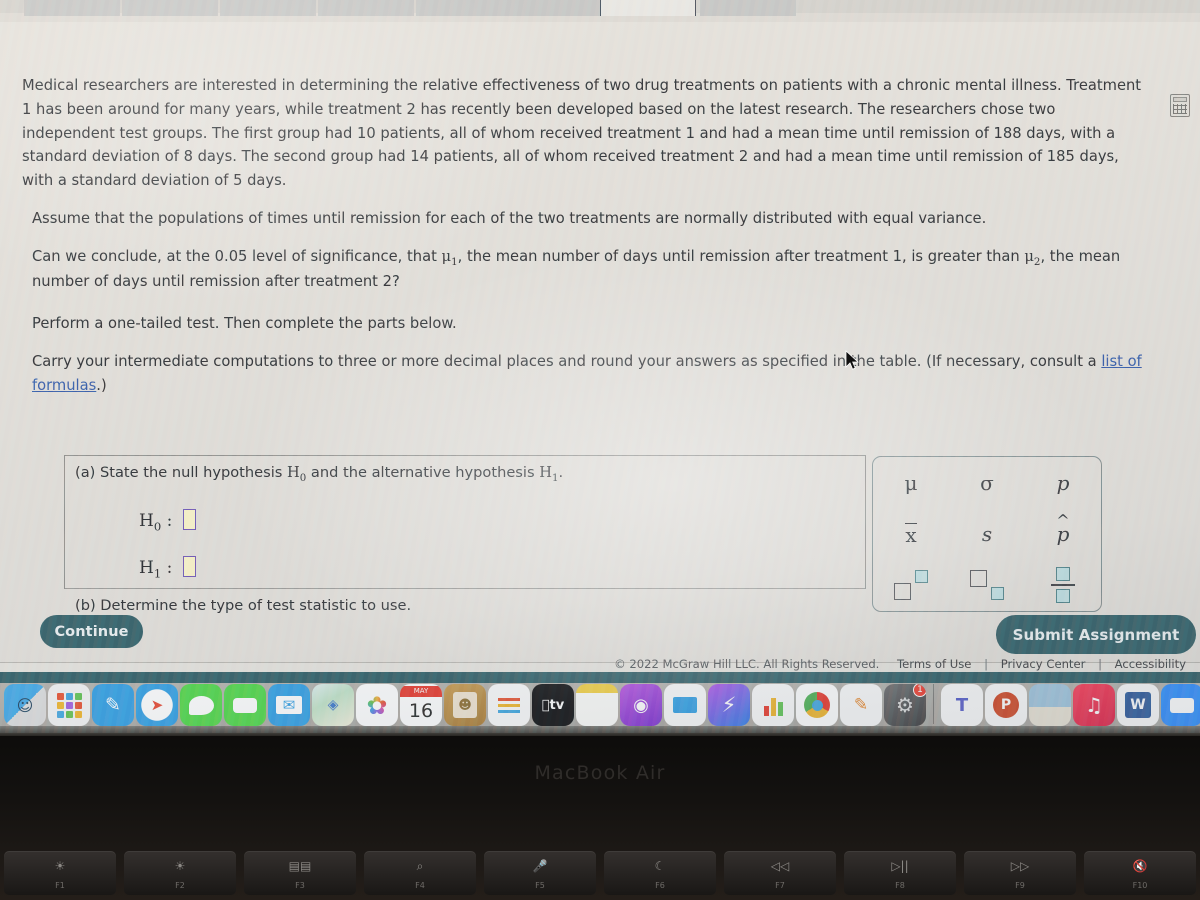 The height and width of the screenshot is (900, 1200). What do you see at coordinates (911, 482) in the screenshot?
I see `palette-mu-button: μ` at bounding box center [911, 482].